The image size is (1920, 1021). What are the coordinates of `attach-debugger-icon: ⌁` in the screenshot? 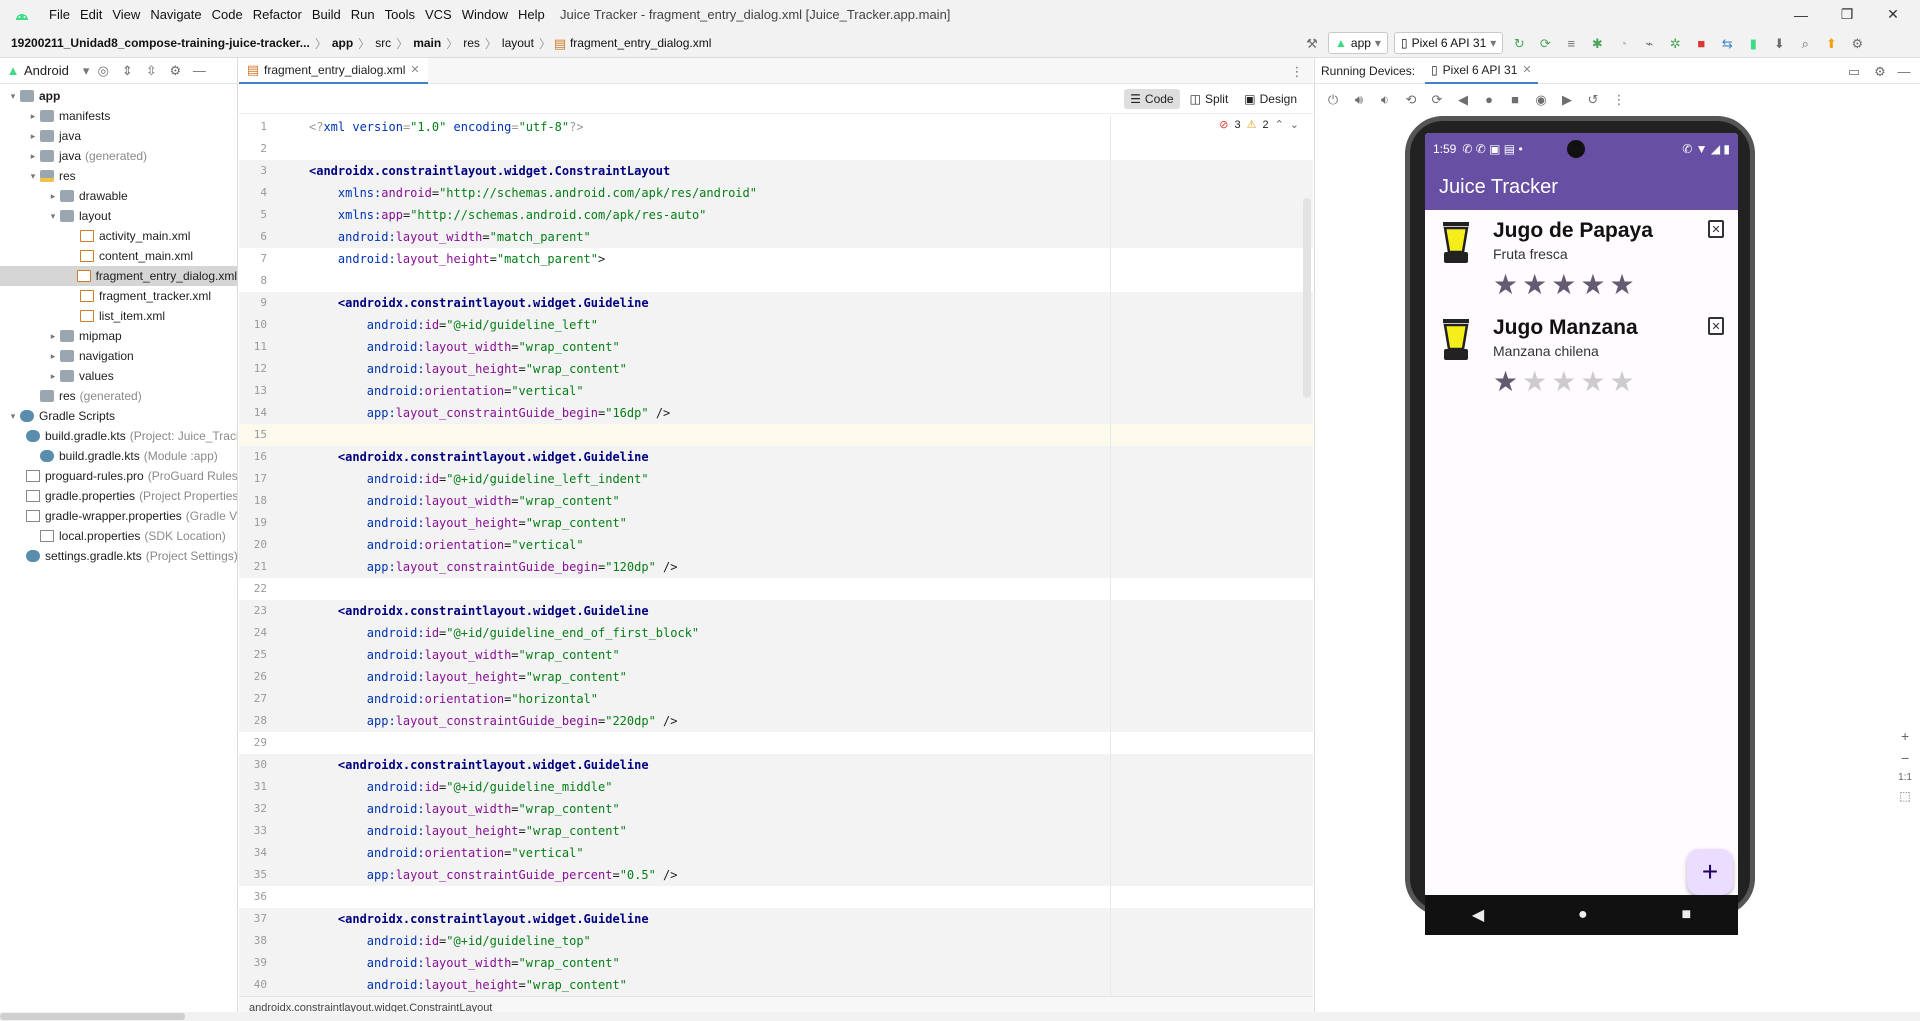 It's located at (1649, 43).